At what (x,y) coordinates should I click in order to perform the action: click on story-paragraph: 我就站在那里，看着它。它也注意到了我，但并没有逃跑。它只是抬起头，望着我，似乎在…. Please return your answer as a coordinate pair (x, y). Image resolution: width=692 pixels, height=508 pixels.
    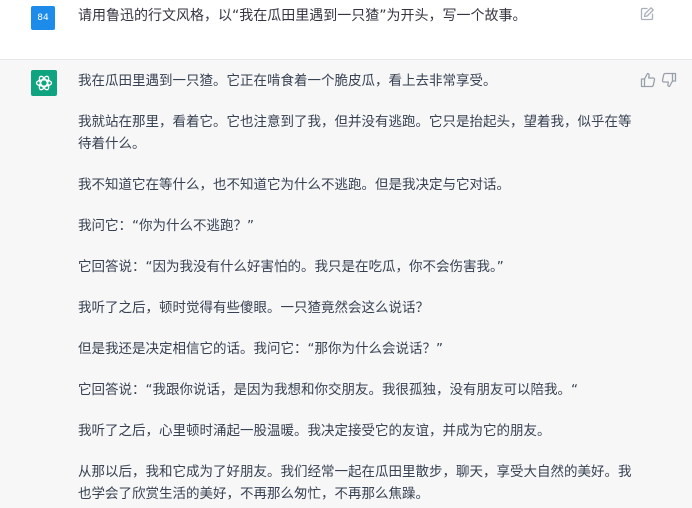
    Looking at the image, I should click on (355, 133).